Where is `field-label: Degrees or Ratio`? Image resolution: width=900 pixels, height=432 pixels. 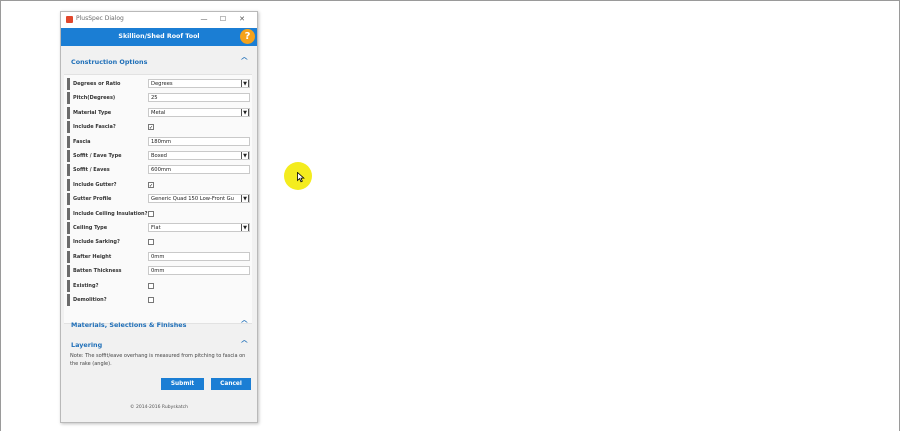
field-label: Degrees or Ratio is located at coordinates (97, 84).